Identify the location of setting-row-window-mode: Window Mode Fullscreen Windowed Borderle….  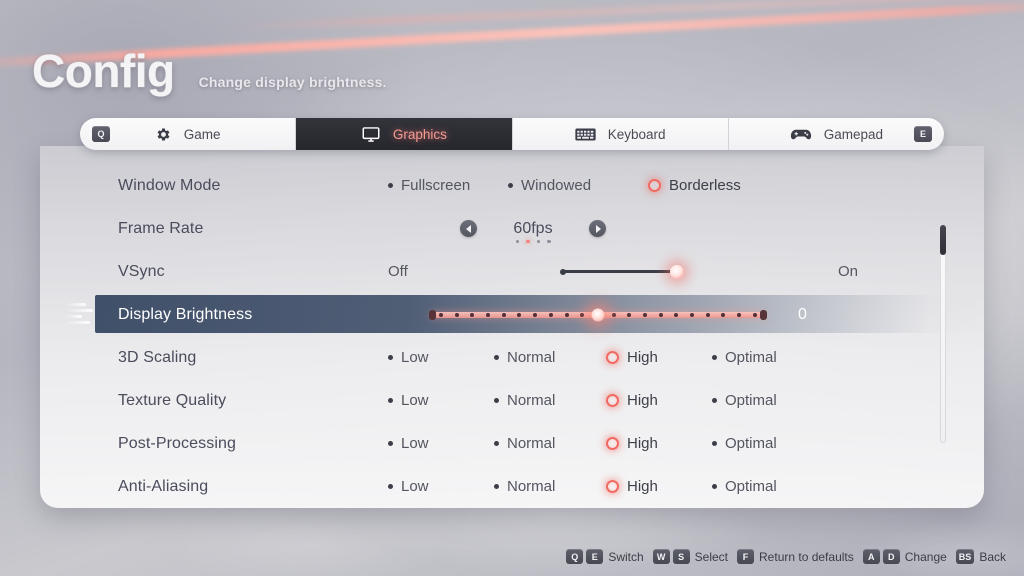
(512, 185).